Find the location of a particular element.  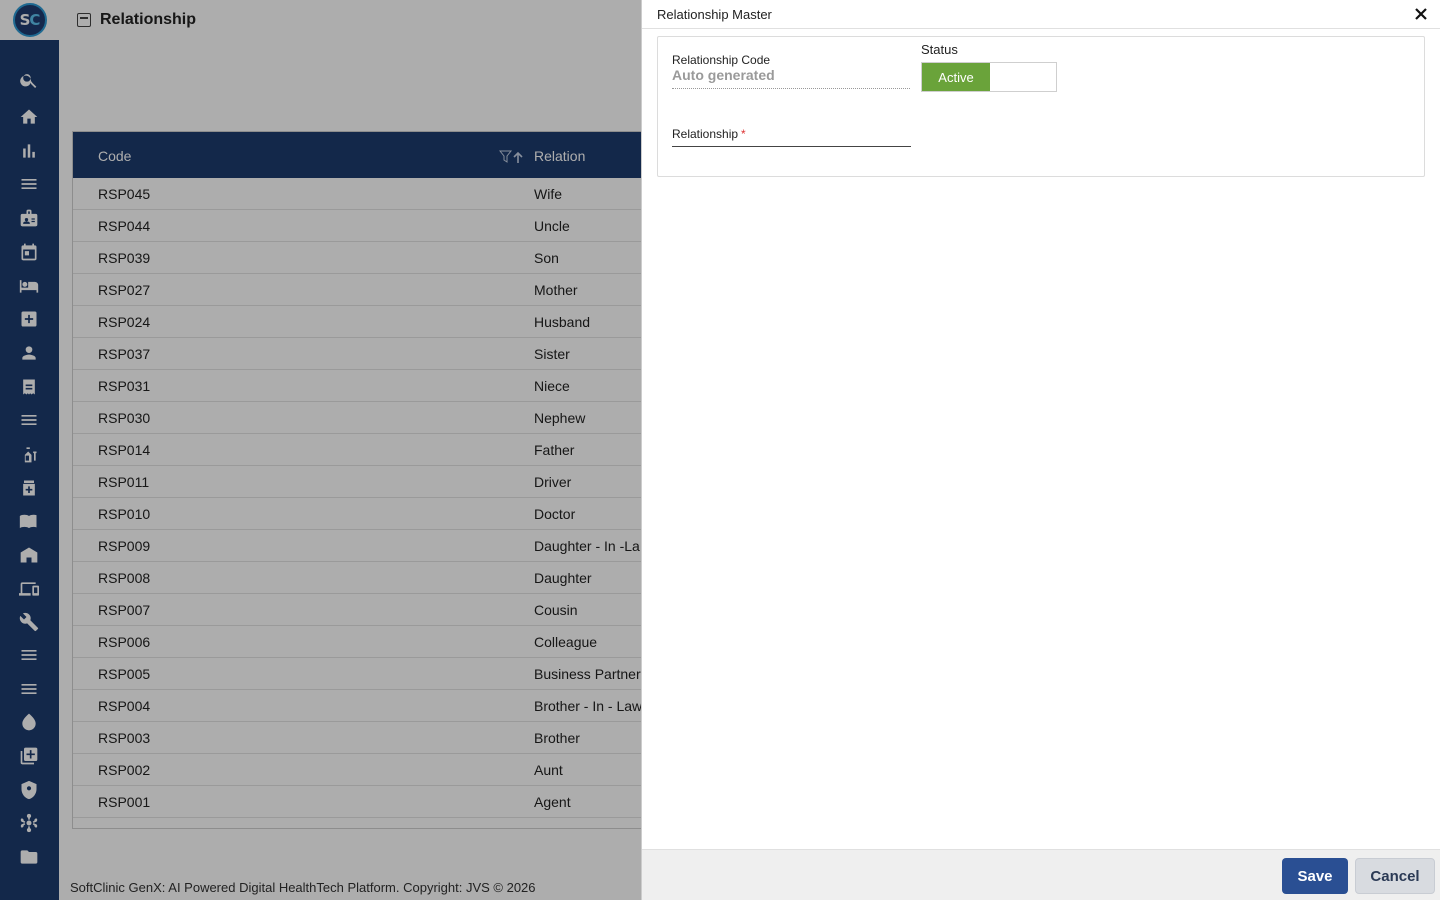

cancel-button: Cancel is located at coordinates (1395, 876).